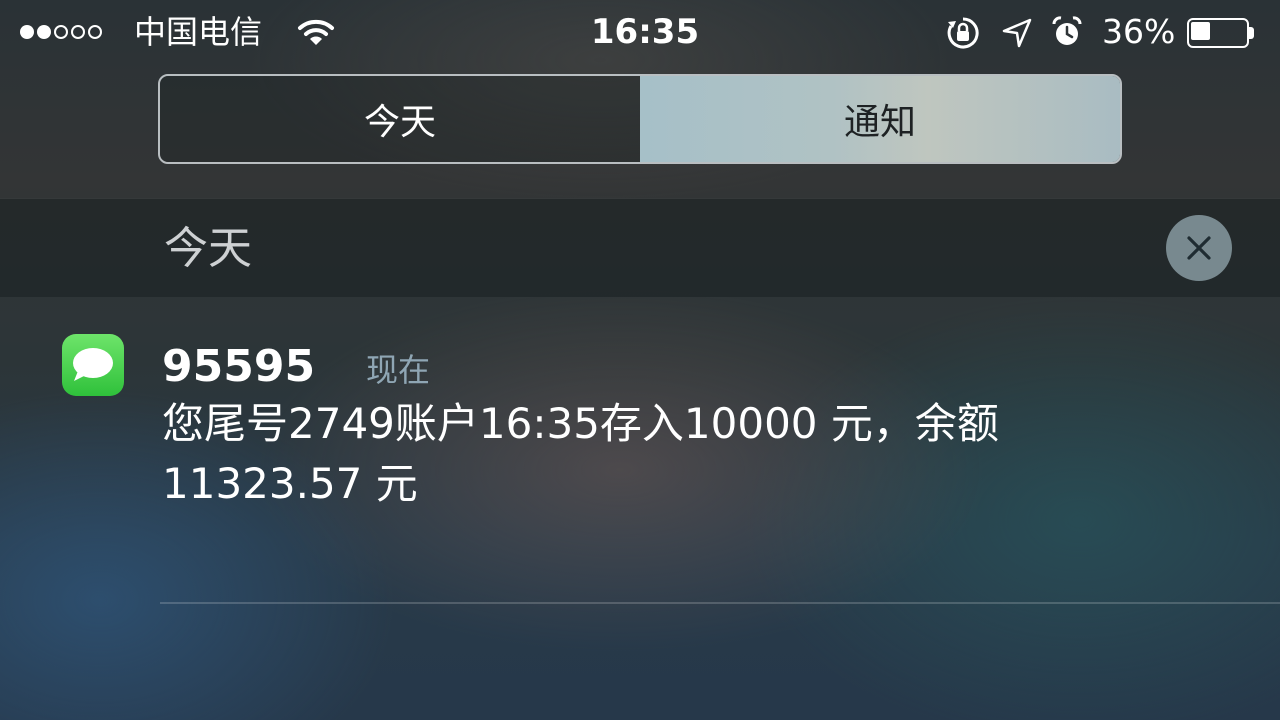 The width and height of the screenshot is (1280, 720). Describe the element at coordinates (963, 33) in the screenshot. I see `rotation-lock-icon` at that location.